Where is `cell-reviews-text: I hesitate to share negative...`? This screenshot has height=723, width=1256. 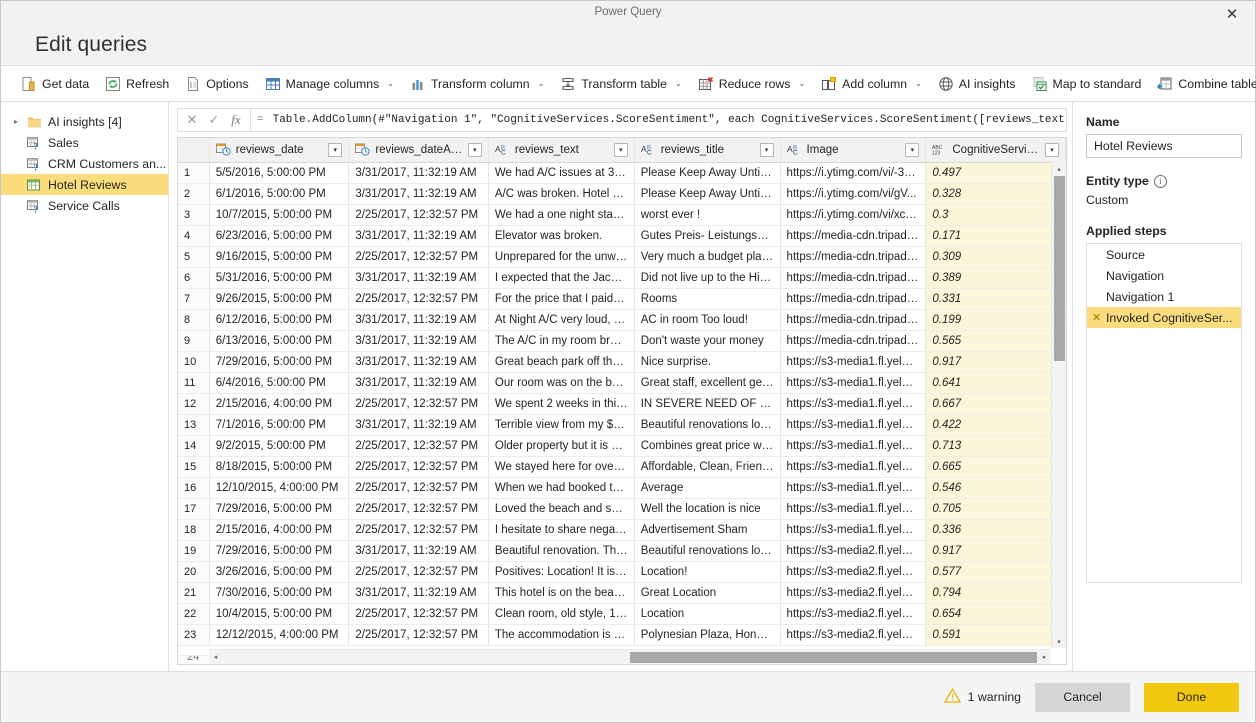 cell-reviews-text: I hesitate to share negative... is located at coordinates (561, 530).